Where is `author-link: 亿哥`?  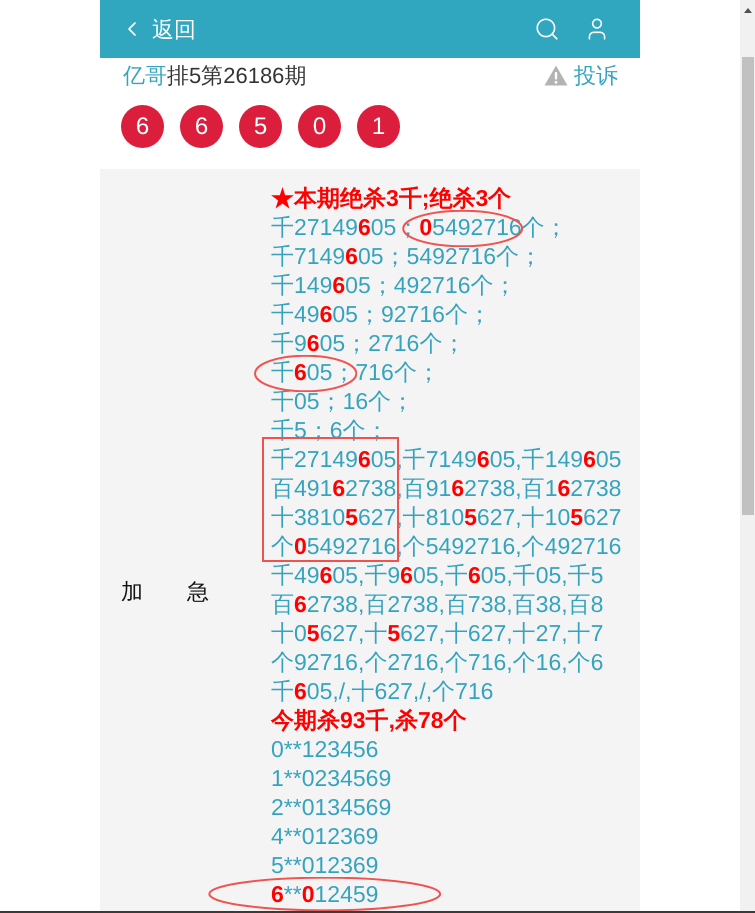
author-link: 亿哥 is located at coordinates (145, 75).